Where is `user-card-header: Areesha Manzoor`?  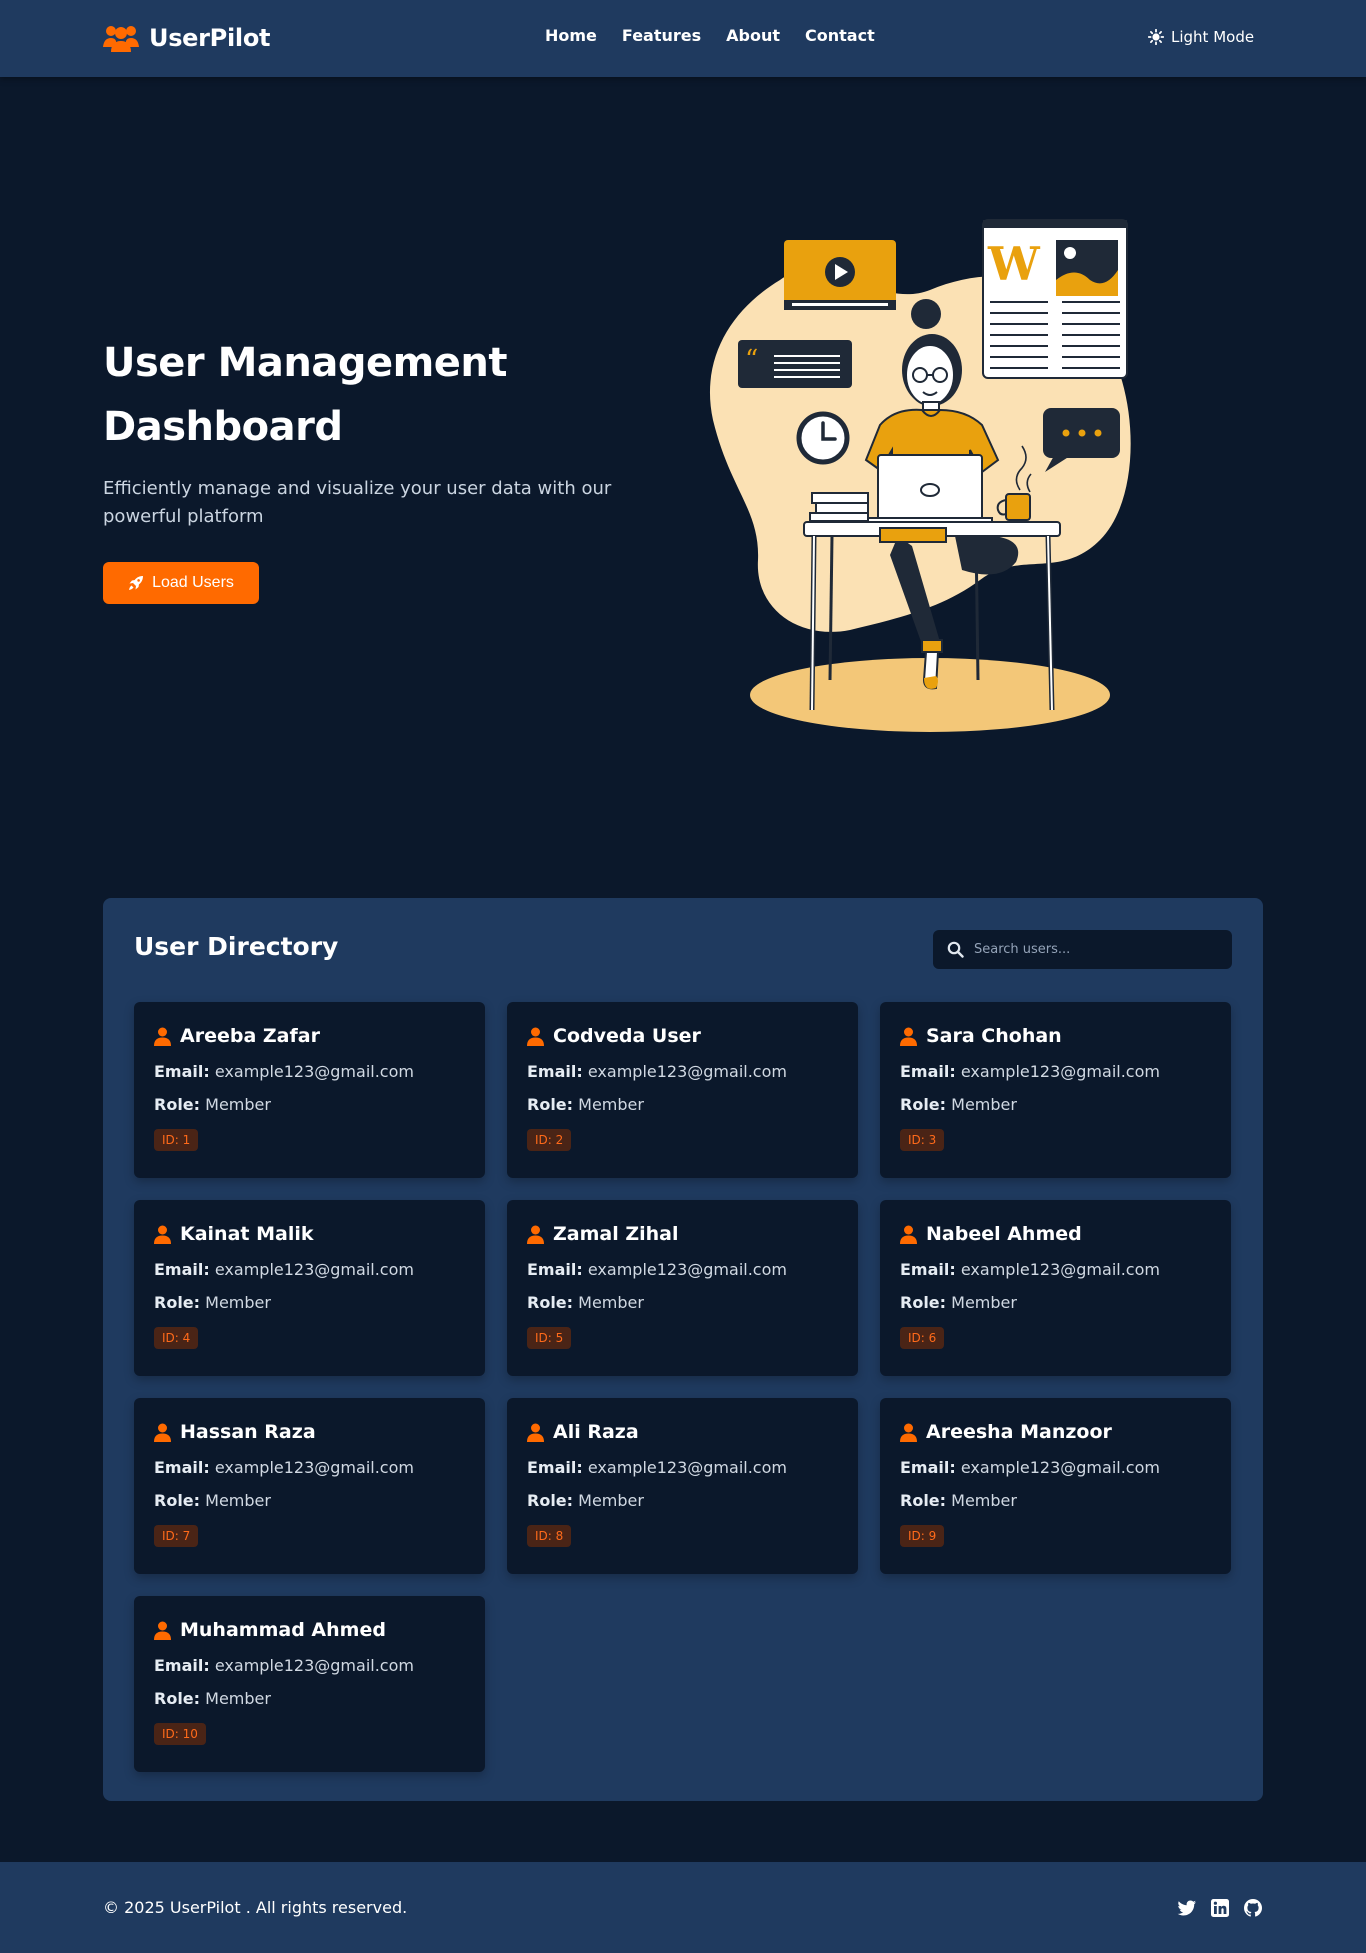
user-card-header: Areesha Manzoor is located at coordinates (1055, 1432).